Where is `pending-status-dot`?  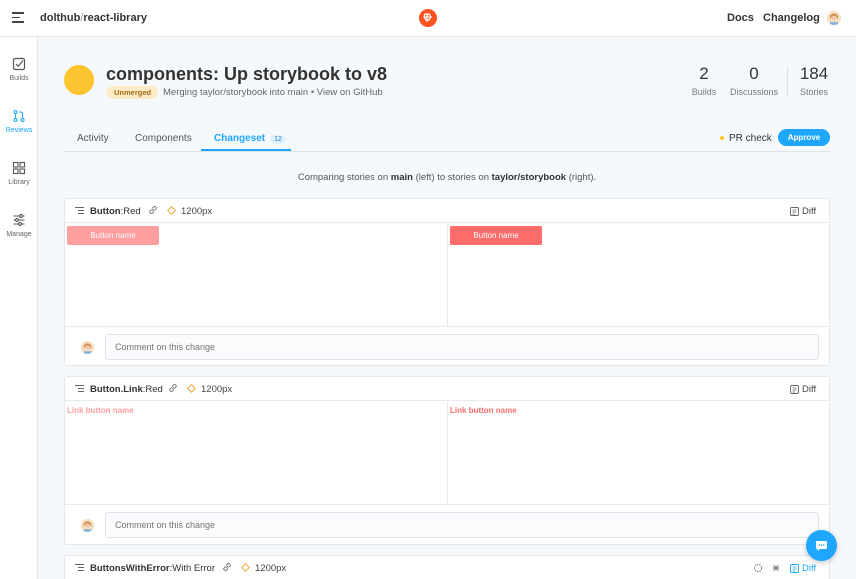 pending-status-dot is located at coordinates (722, 138).